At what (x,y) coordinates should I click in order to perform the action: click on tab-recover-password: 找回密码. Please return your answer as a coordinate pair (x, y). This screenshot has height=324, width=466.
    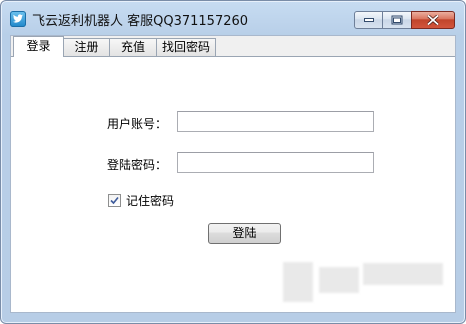
    Looking at the image, I should click on (186, 47).